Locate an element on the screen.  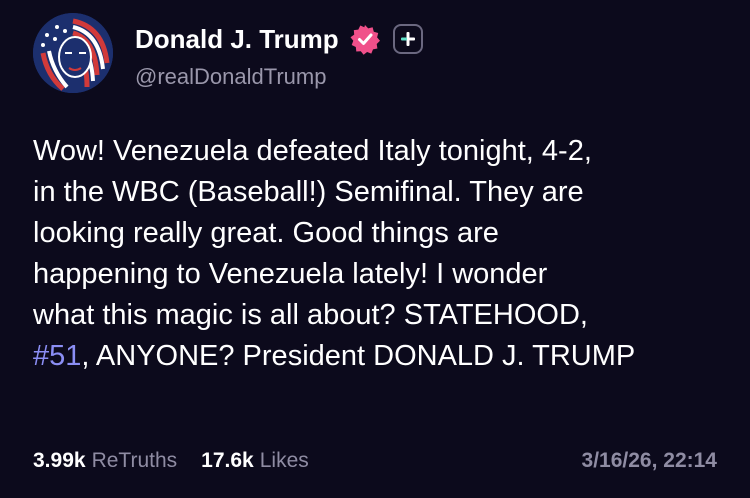
avatar is located at coordinates (73, 53).